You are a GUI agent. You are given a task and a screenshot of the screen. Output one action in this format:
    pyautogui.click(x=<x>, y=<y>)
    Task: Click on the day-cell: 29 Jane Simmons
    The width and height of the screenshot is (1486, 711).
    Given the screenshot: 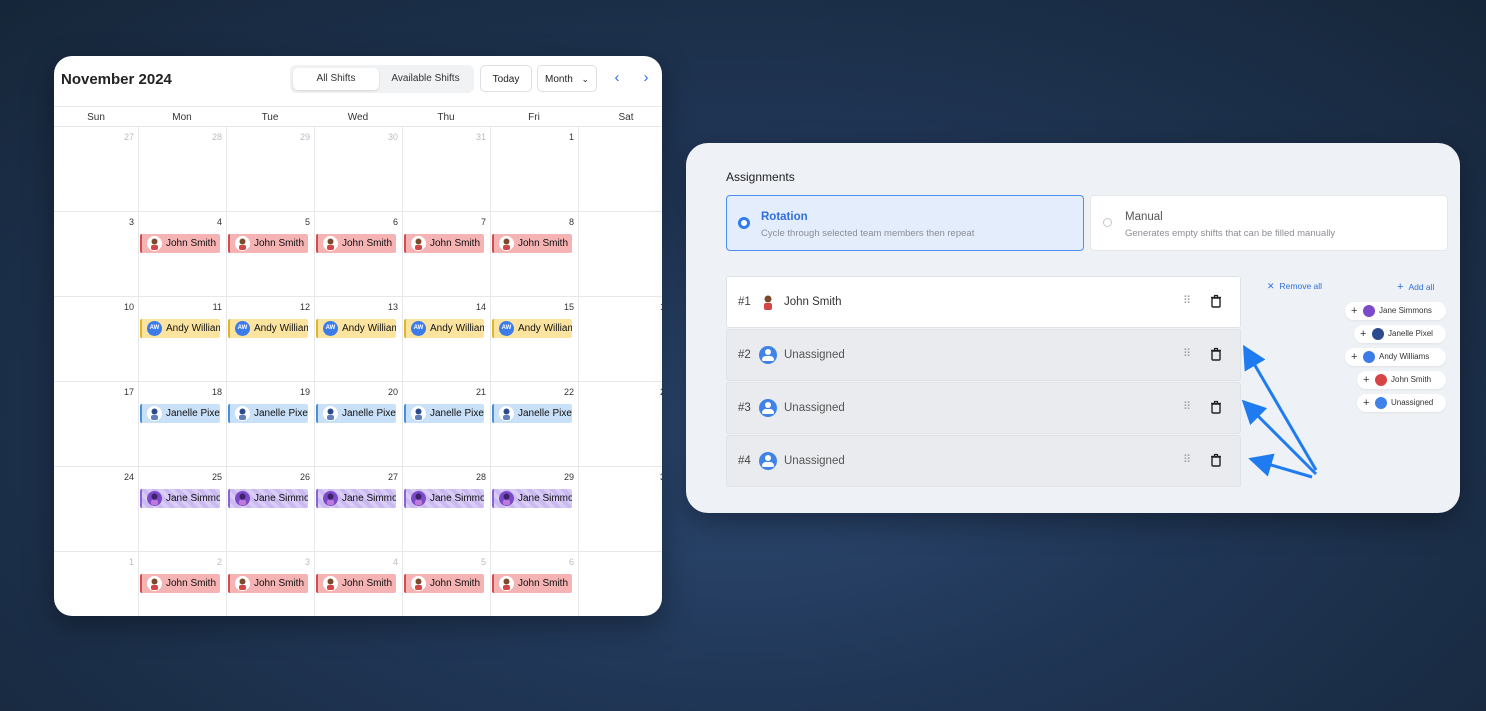 What is the action you would take?
    pyautogui.click(x=534, y=509)
    